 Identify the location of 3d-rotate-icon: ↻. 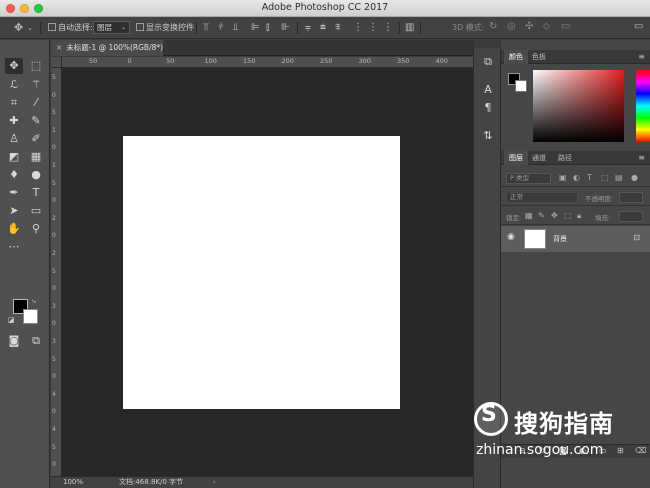
(493, 27).